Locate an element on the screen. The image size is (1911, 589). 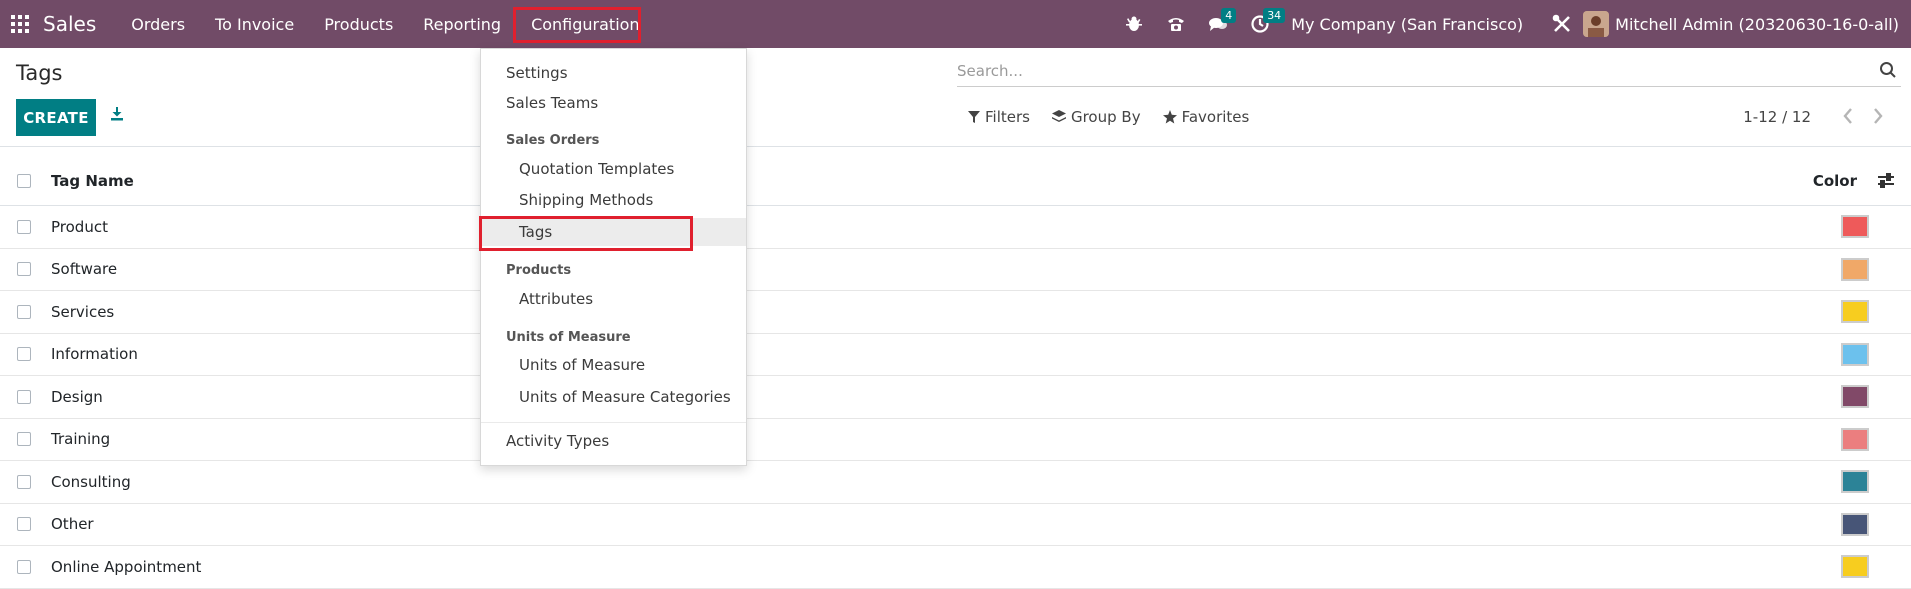
activities-badge: 34 is located at coordinates (1274, 15).